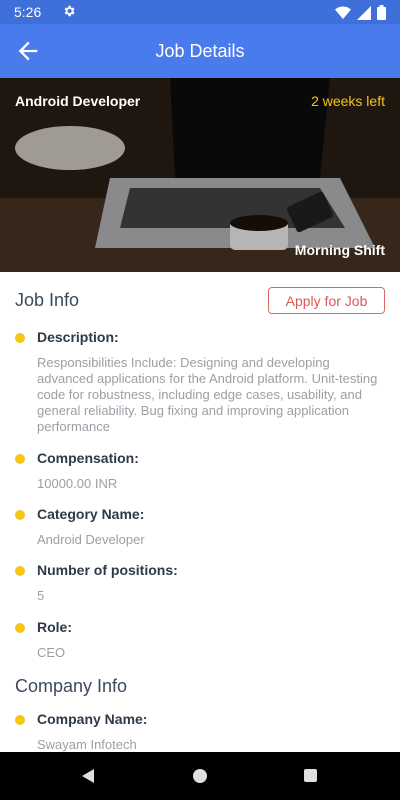 This screenshot has height=800, width=400. What do you see at coordinates (91, 514) in the screenshot?
I see `field-label: Category Name:` at bounding box center [91, 514].